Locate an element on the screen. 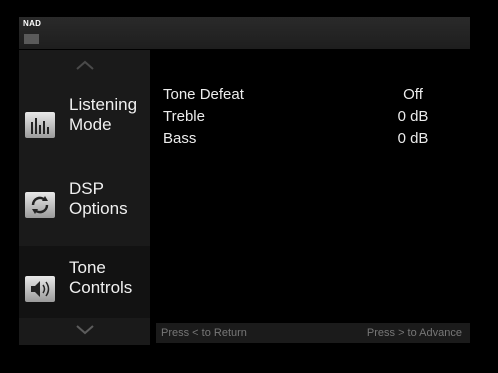  scroll-up-button is located at coordinates (84, 66).